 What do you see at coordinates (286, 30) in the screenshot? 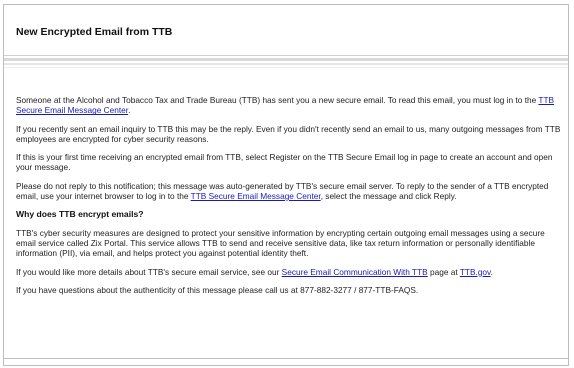
I see `email-header: New Encrypted Email from TTB` at bounding box center [286, 30].